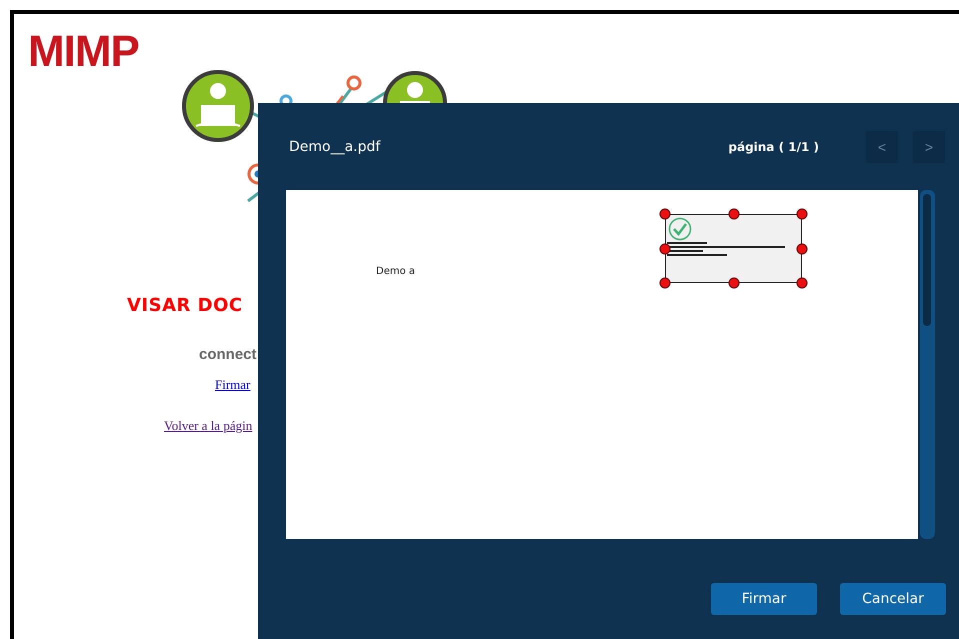 The image size is (959, 639). I want to click on page-heading: VISAR DOC, so click(185, 305).